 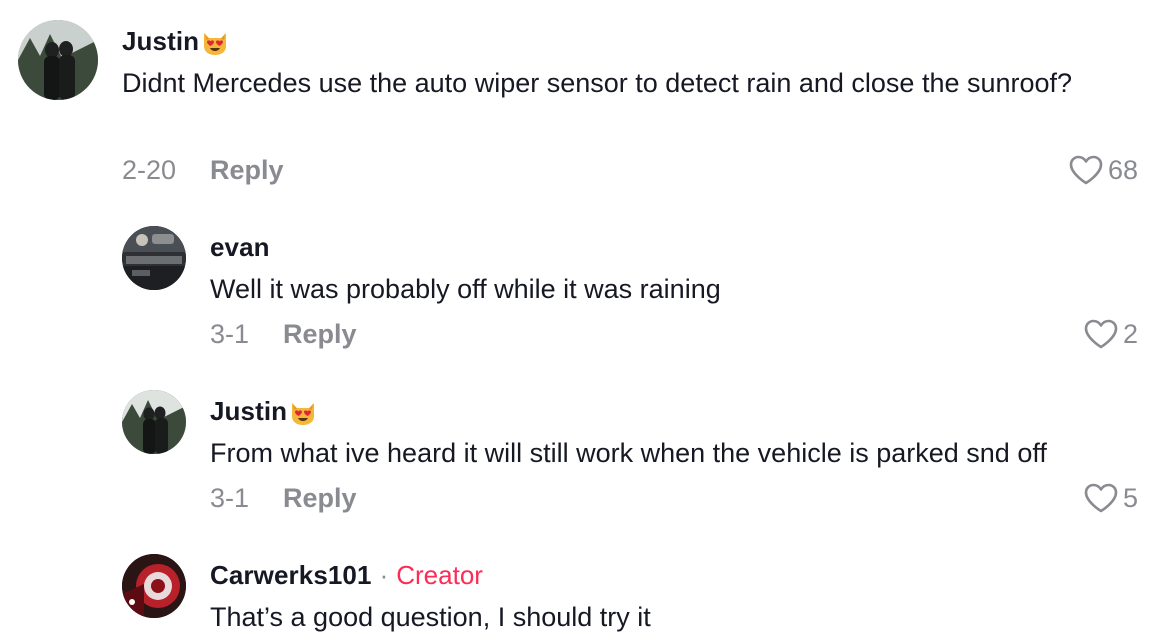 I want to click on like-count: 2, so click(x=1130, y=333).